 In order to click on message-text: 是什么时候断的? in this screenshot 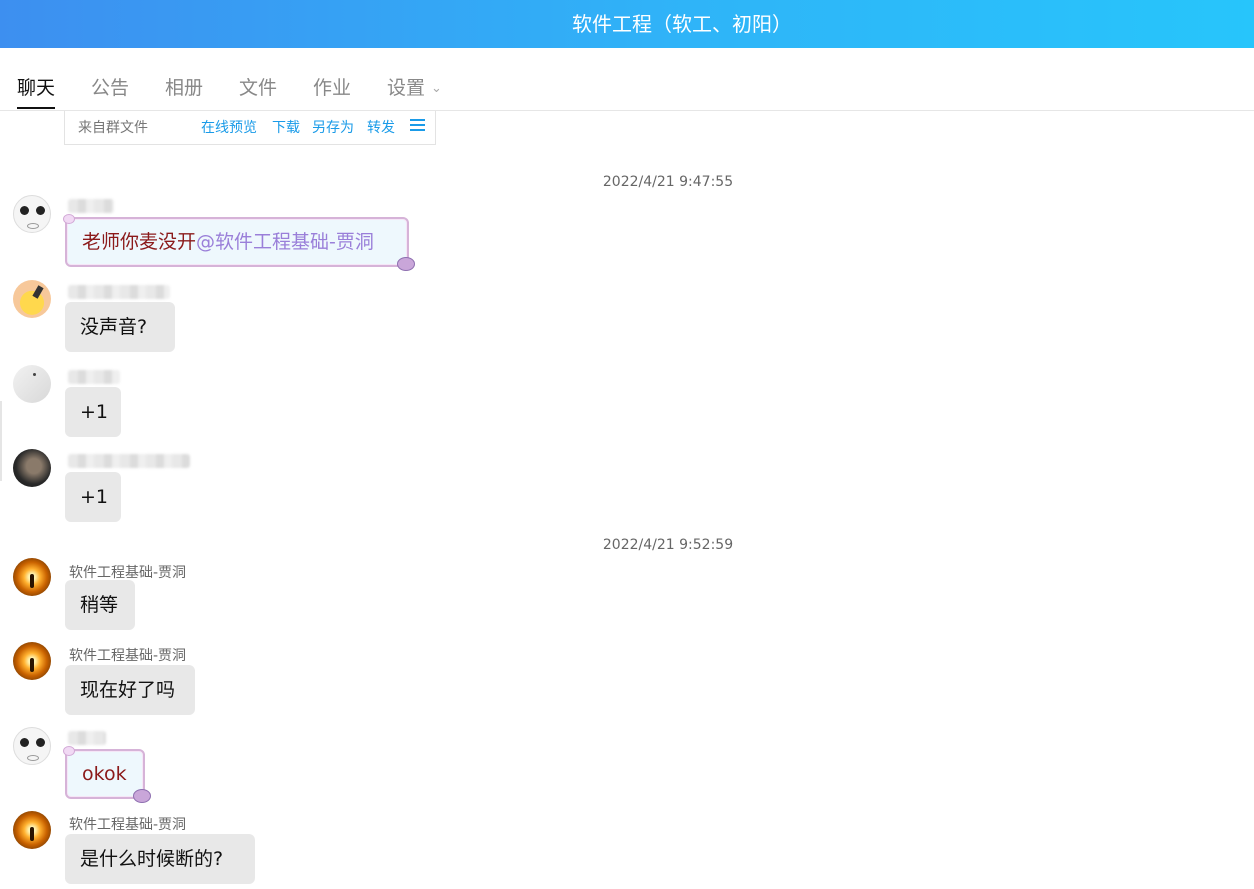, I will do `click(152, 859)`.